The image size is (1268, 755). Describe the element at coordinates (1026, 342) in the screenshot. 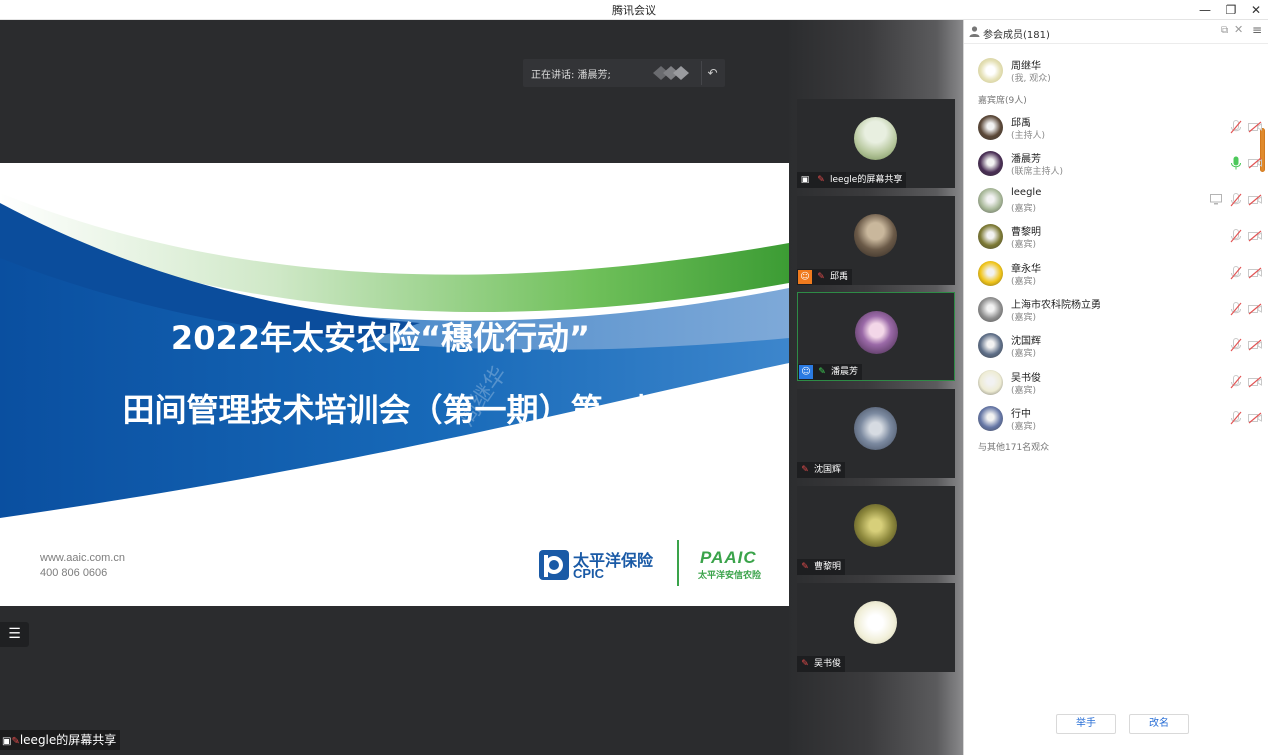

I see `member-name: 沈国辉` at that location.